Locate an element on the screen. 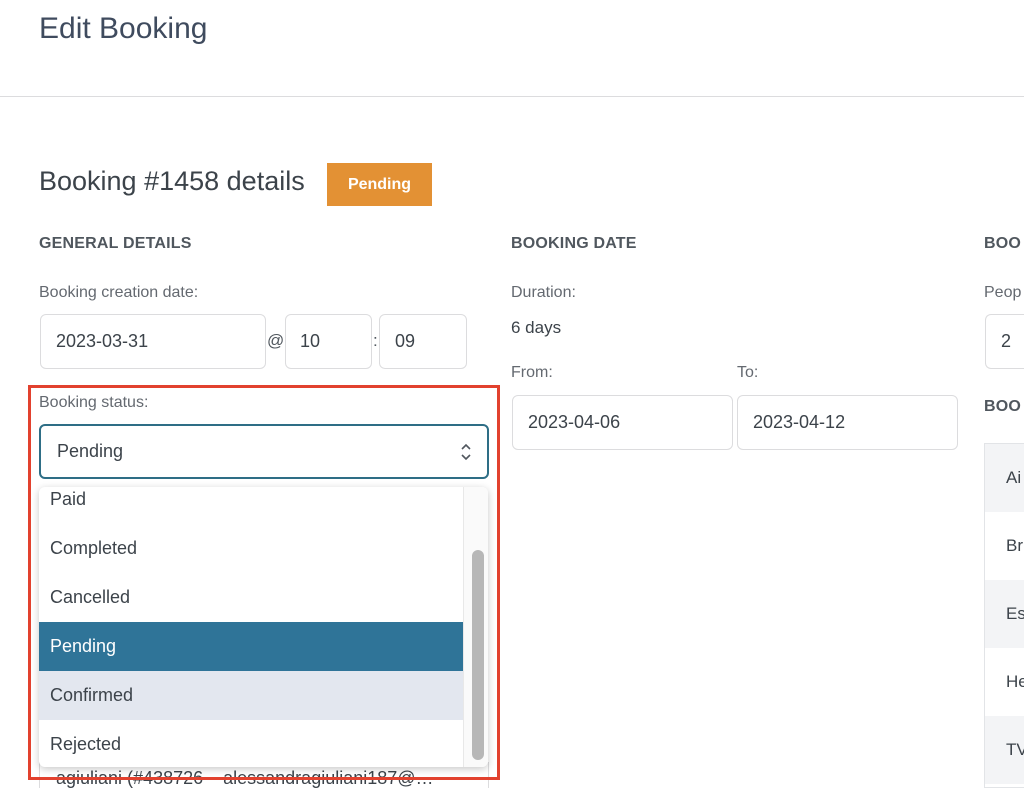 Image resolution: width=1024 pixels, height=788 pixels. general-details-title: GENERAL DETAILS is located at coordinates (115, 243).